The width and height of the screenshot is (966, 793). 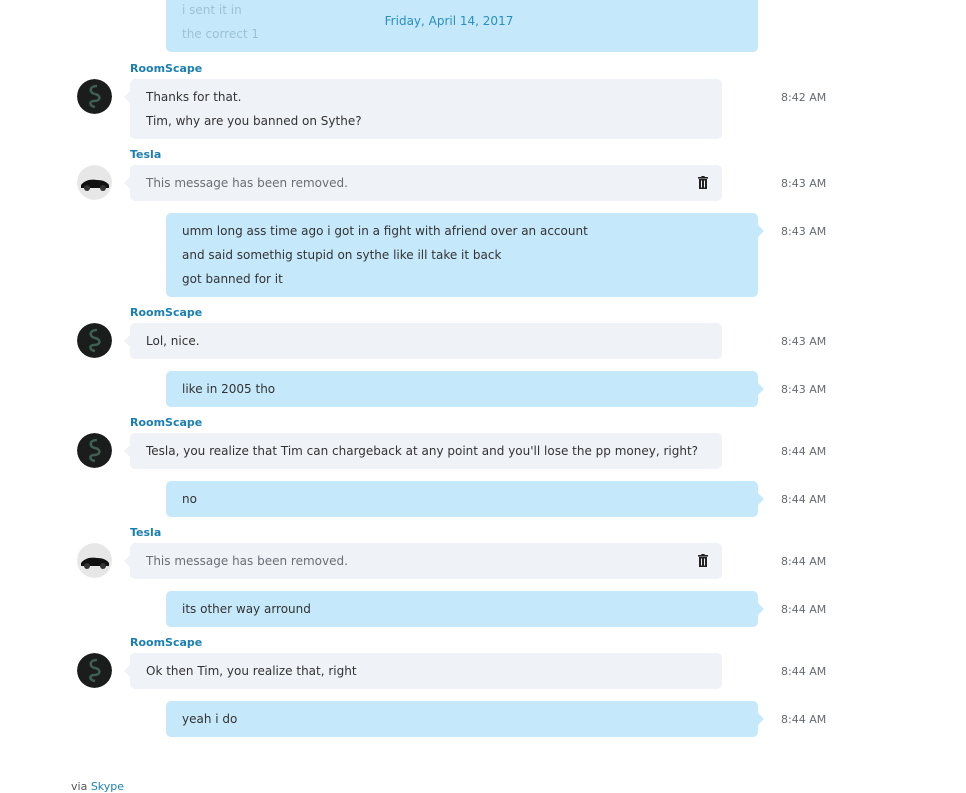 What do you see at coordinates (189, 499) in the screenshot?
I see `message-line: no` at bounding box center [189, 499].